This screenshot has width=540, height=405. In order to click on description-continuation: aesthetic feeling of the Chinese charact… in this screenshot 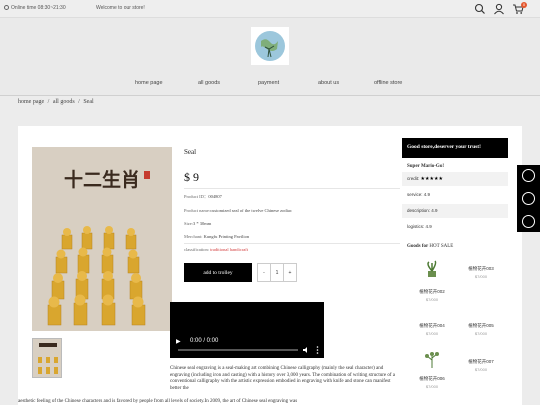, I will do `click(158, 401)`.